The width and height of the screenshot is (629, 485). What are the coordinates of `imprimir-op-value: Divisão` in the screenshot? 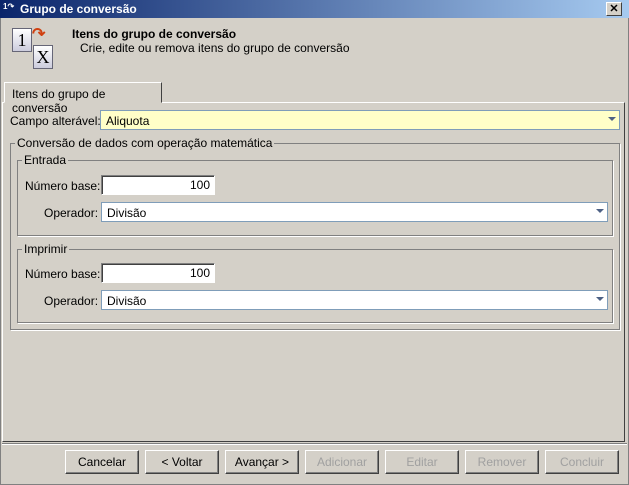 It's located at (127, 301).